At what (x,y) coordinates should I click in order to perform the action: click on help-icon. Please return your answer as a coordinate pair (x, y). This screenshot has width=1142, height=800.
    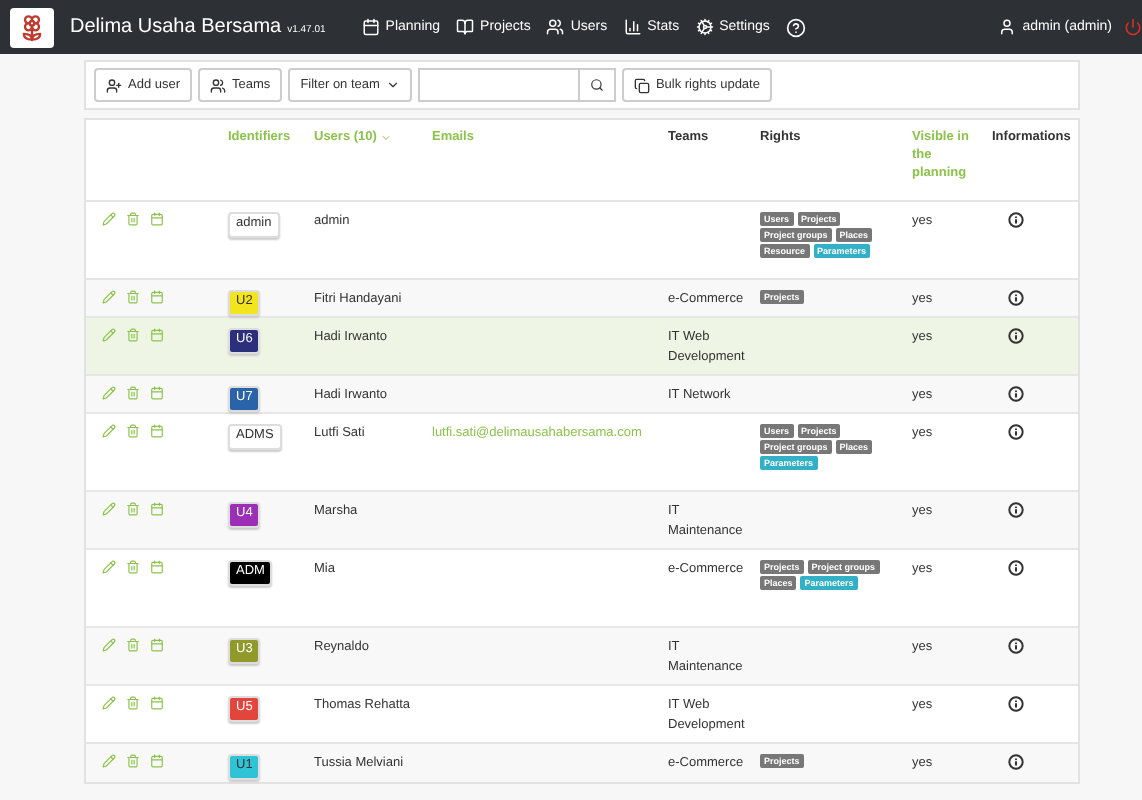
    Looking at the image, I should click on (795, 27).